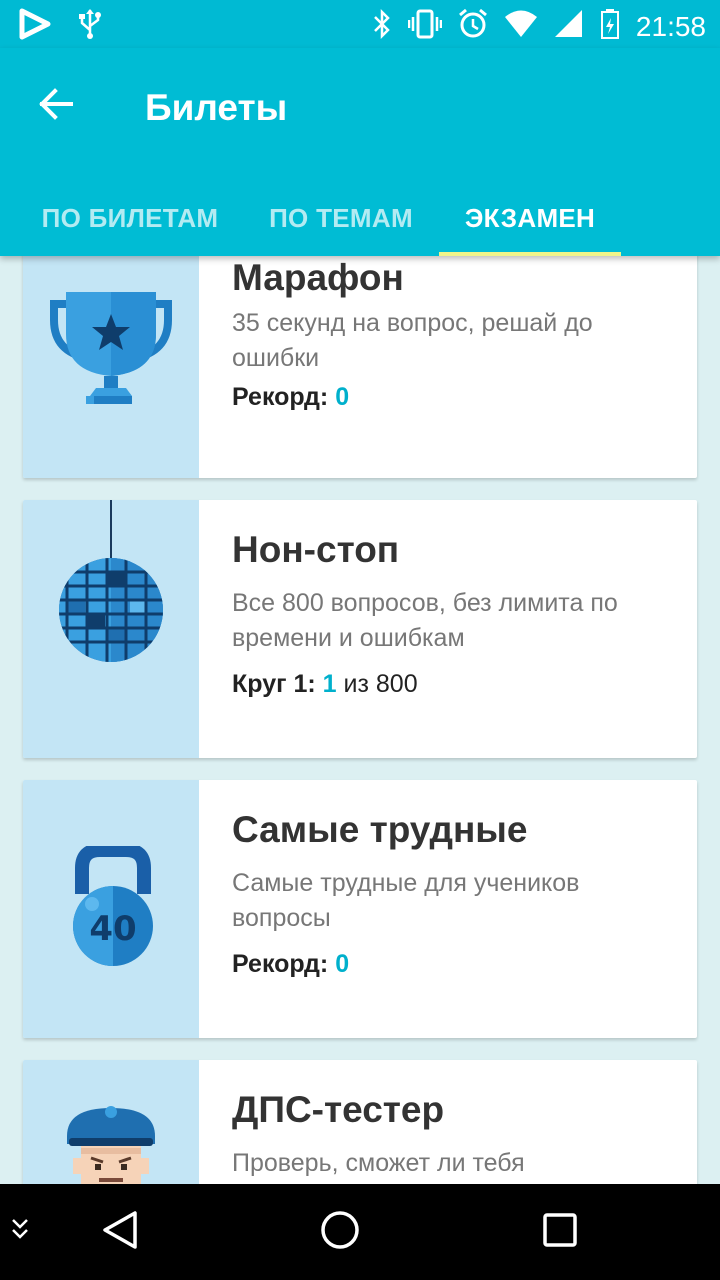  I want to click on card-title: Марафон, so click(318, 277).